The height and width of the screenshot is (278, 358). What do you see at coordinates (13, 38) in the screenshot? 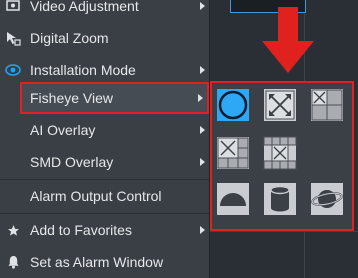
I see `digital-zoom-icon` at bounding box center [13, 38].